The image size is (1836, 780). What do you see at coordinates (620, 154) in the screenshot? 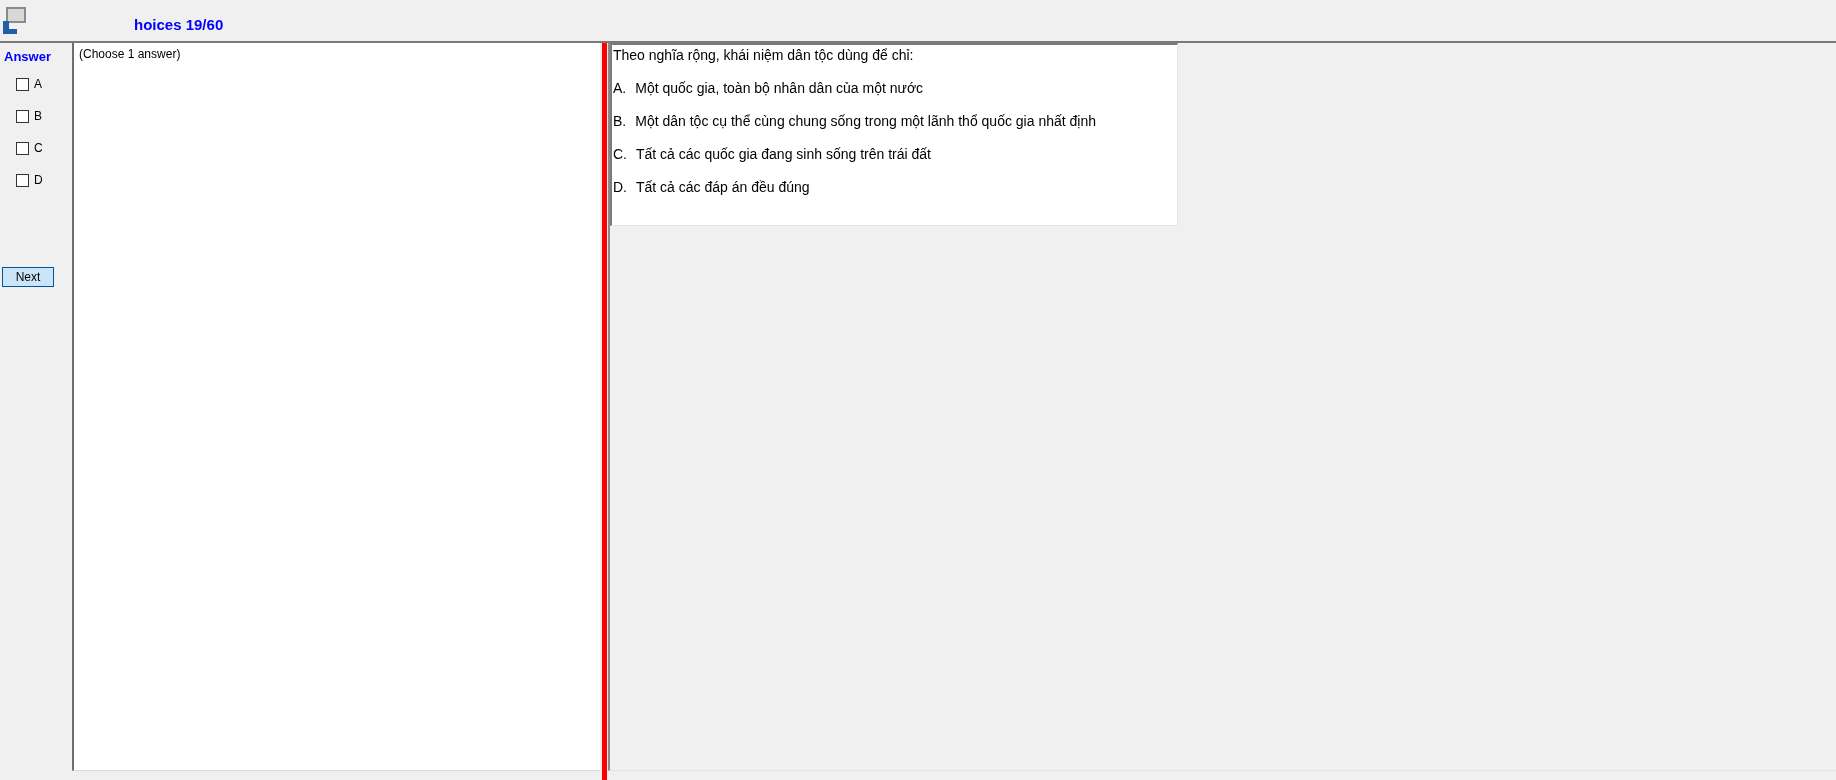
I see `choice-letter: C.` at bounding box center [620, 154].